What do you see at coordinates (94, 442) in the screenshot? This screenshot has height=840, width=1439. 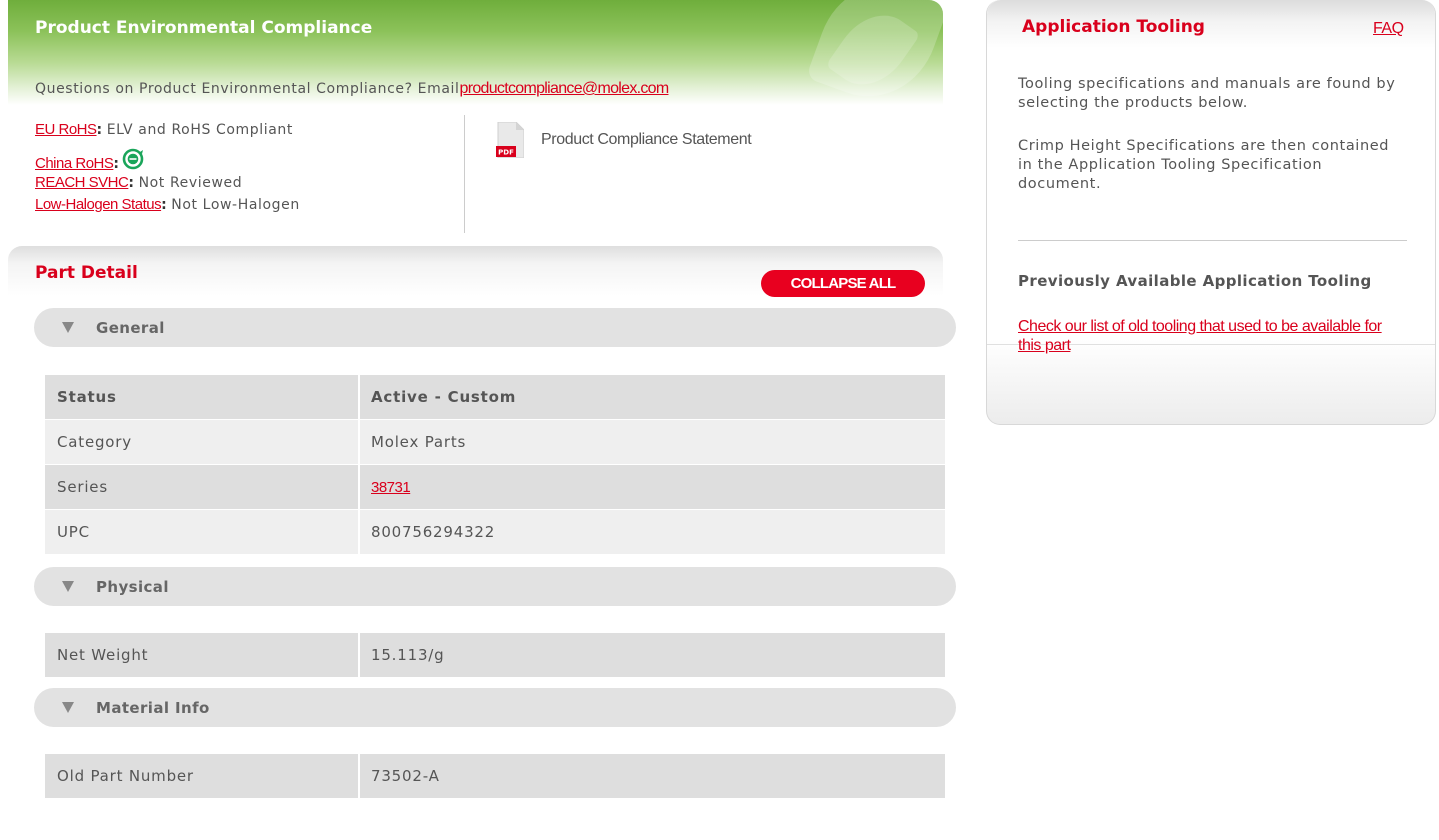 I see `row-label: Category` at bounding box center [94, 442].